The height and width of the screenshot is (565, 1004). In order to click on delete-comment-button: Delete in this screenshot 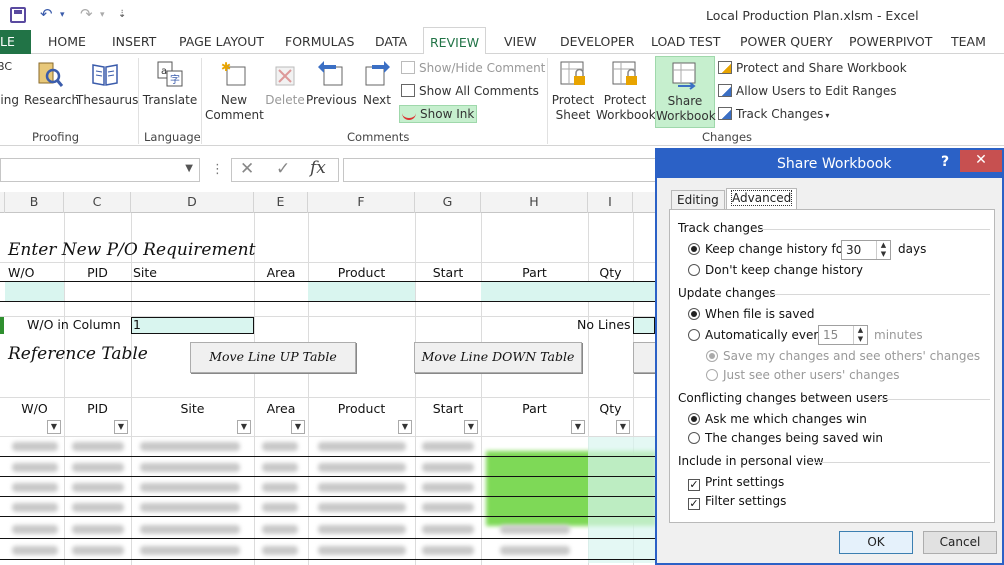, I will do `click(285, 83)`.